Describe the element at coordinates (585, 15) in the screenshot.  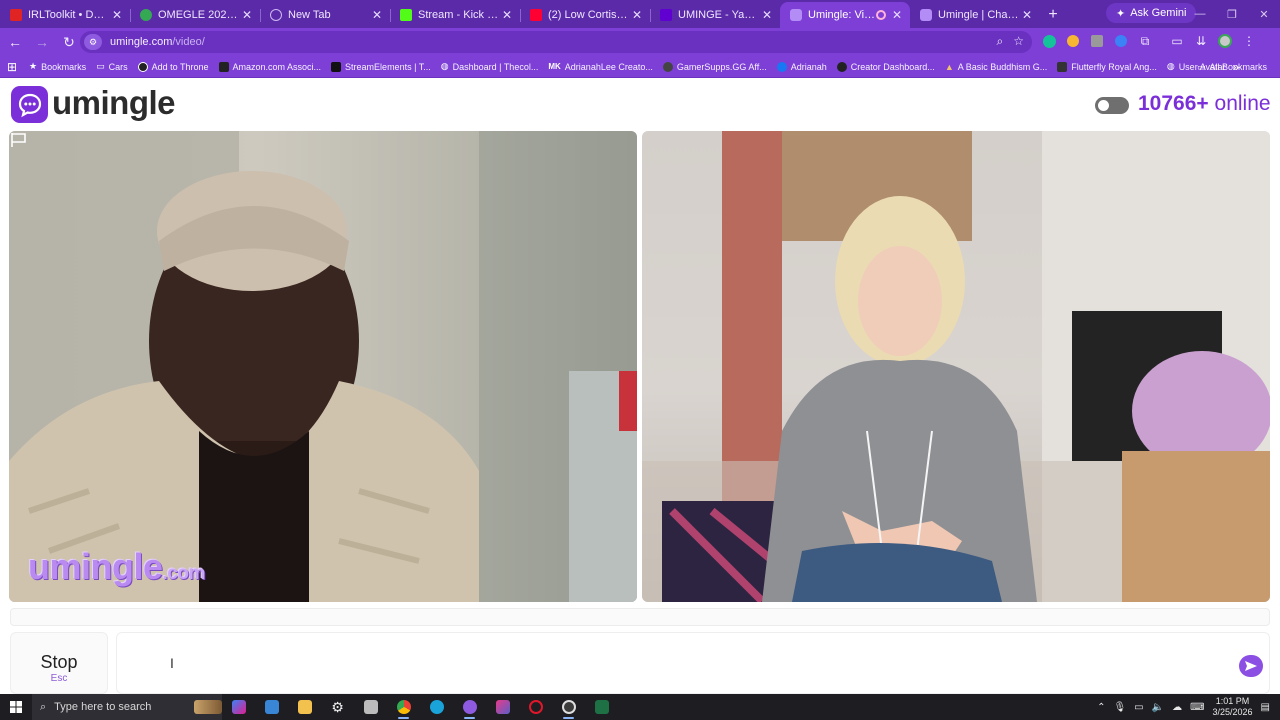
I see `tab-youtube-playlist: (2) Low Cortisol Playlist ✕` at that location.